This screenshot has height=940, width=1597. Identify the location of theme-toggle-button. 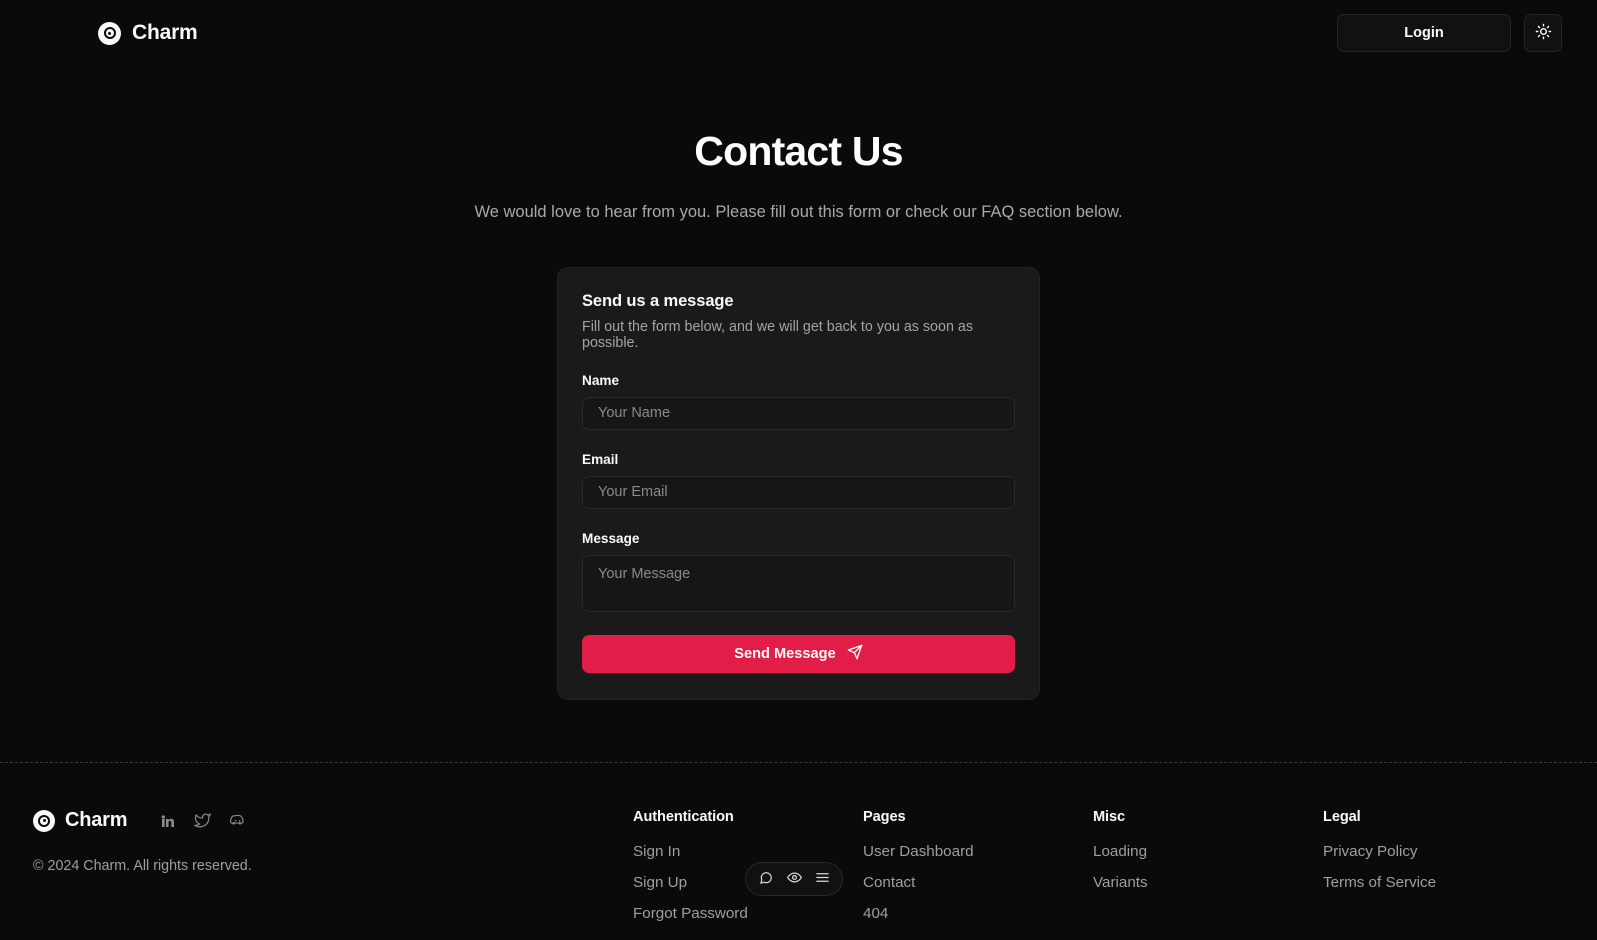
(1543, 33).